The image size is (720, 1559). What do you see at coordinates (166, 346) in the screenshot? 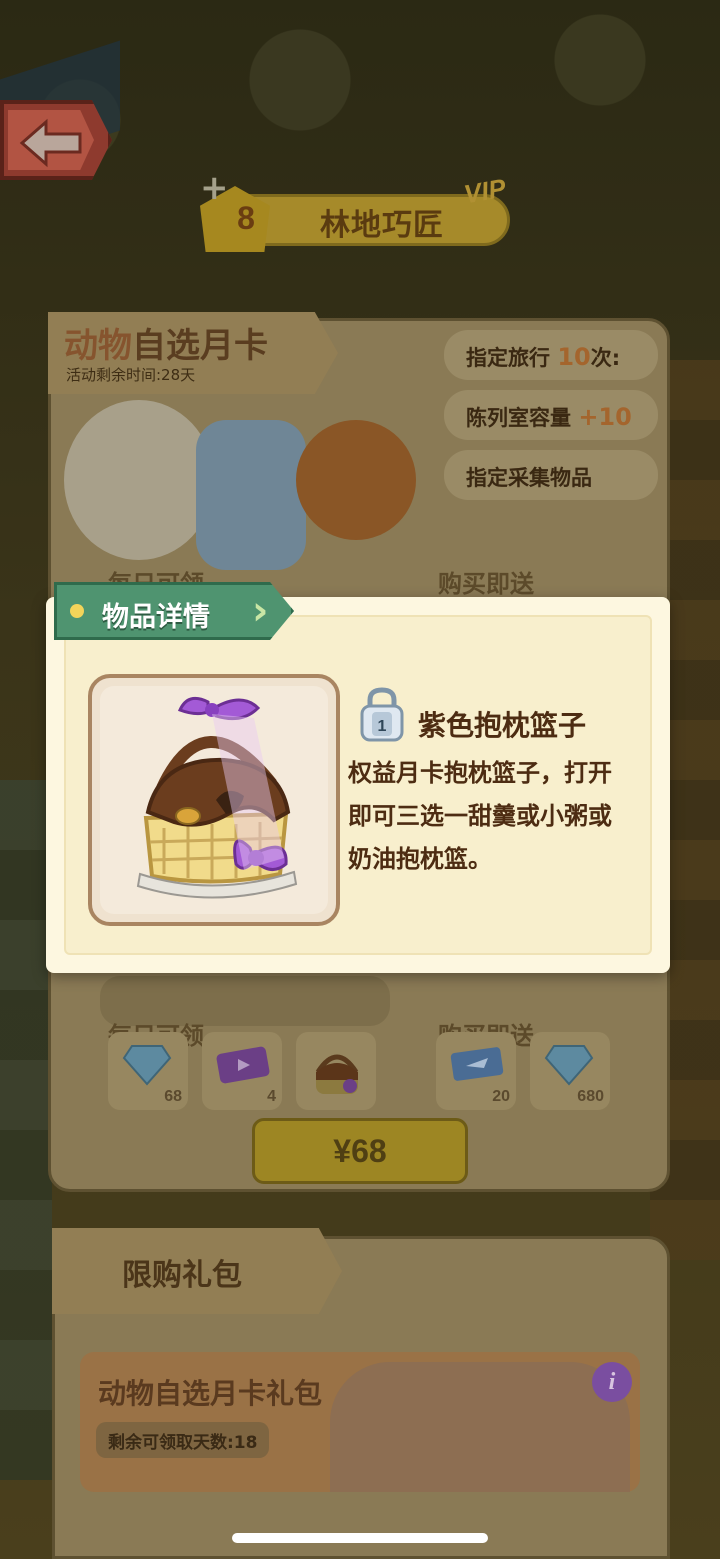
I see `month-card-title: 动物自选月卡` at bounding box center [166, 346].